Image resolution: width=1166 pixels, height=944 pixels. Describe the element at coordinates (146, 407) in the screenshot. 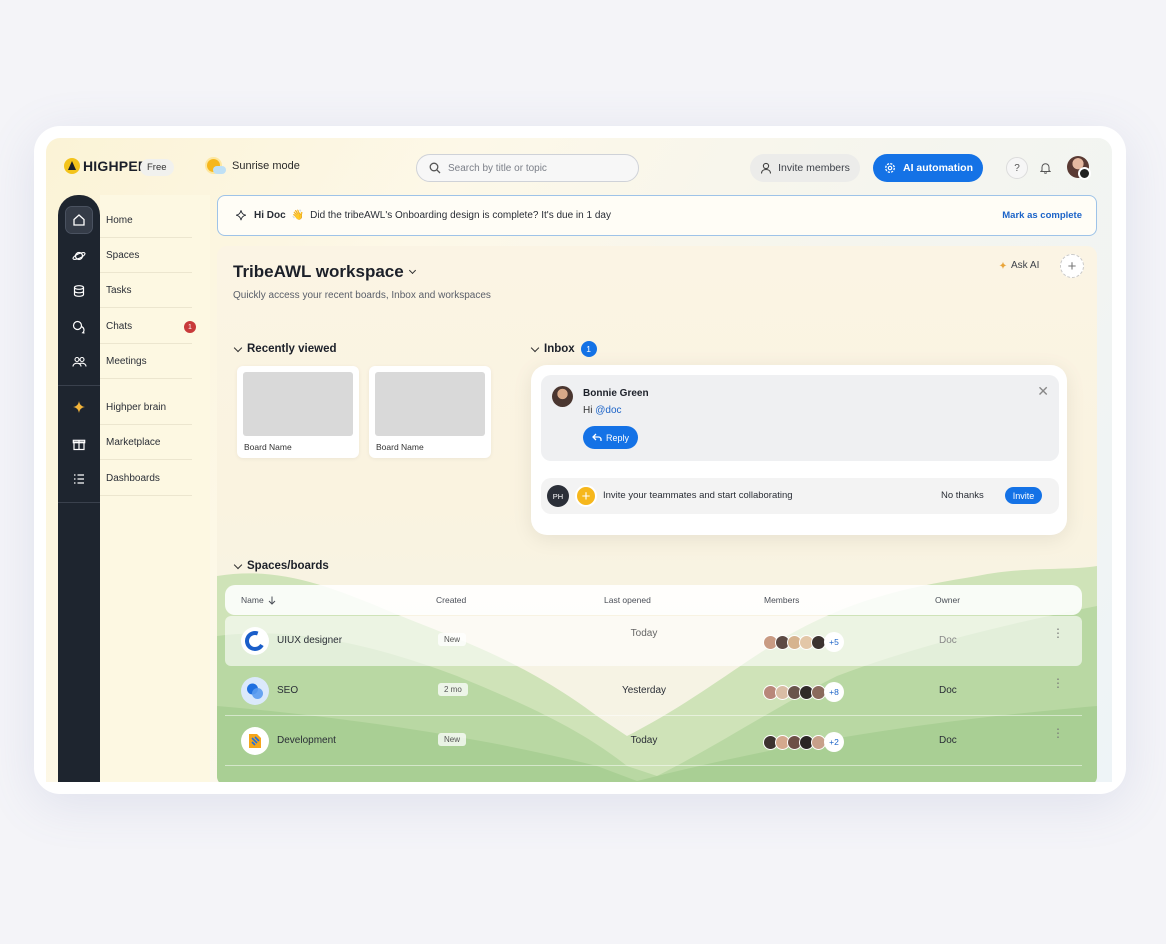

I see `sidebar-item-highper-brain: Highper brain` at that location.